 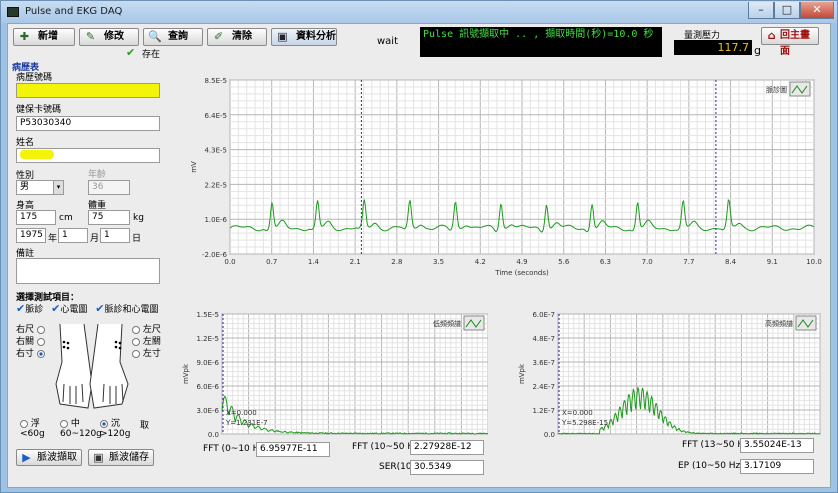 What do you see at coordinates (543, 411) in the screenshot?
I see `y-tick-label: 1.2E-7` at bounding box center [543, 411].